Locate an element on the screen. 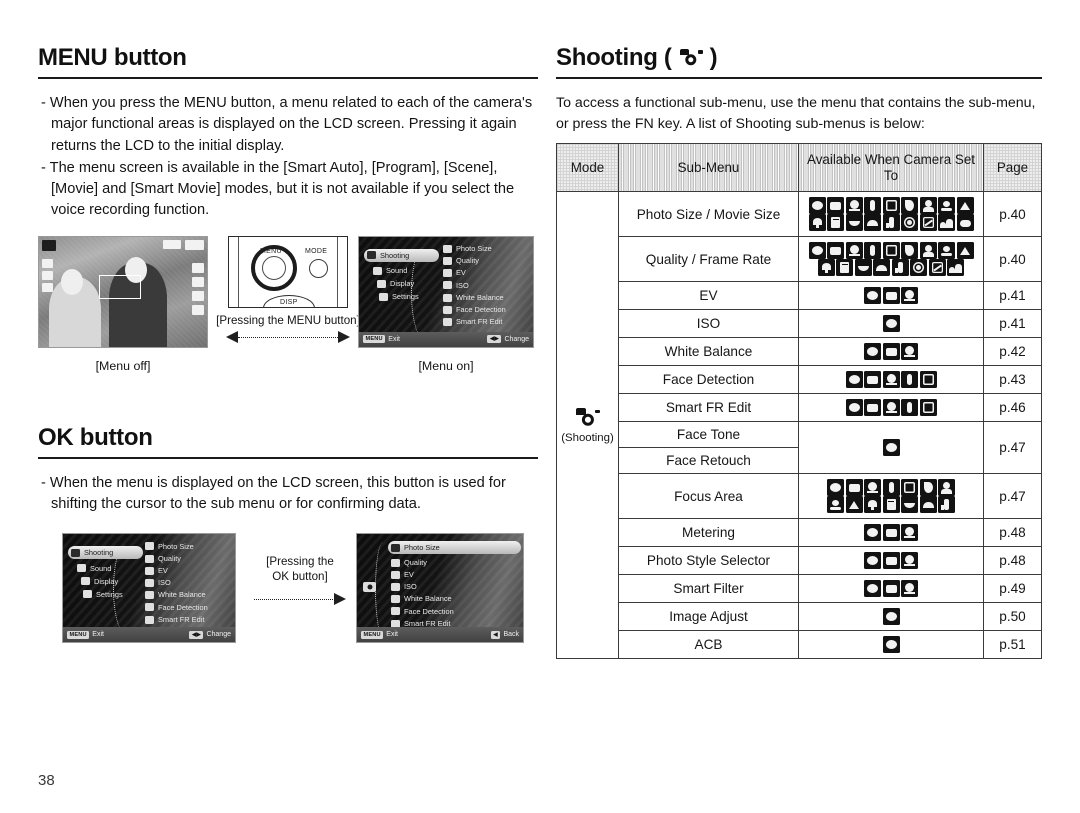 The height and width of the screenshot is (813, 1080). menu-item-shooting: Shooting is located at coordinates (401, 255).